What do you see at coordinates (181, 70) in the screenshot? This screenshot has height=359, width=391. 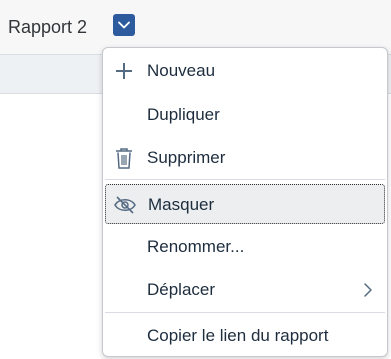 I see `menu-item-label: Nouveau` at bounding box center [181, 70].